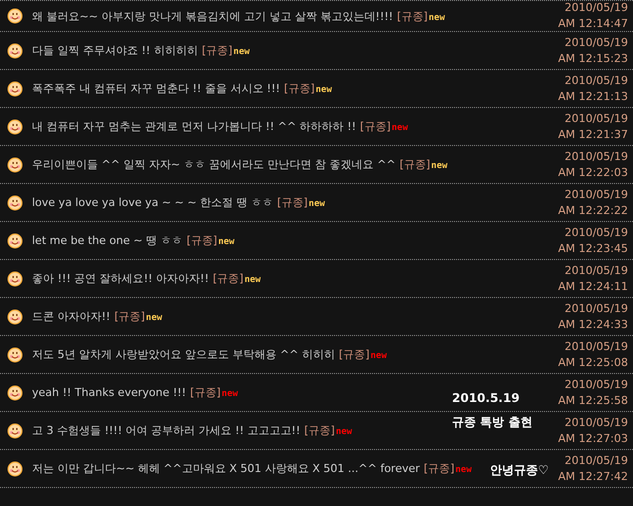  What do you see at coordinates (71, 316) in the screenshot?
I see `message-text: 드콘 아자아자!!` at bounding box center [71, 316].